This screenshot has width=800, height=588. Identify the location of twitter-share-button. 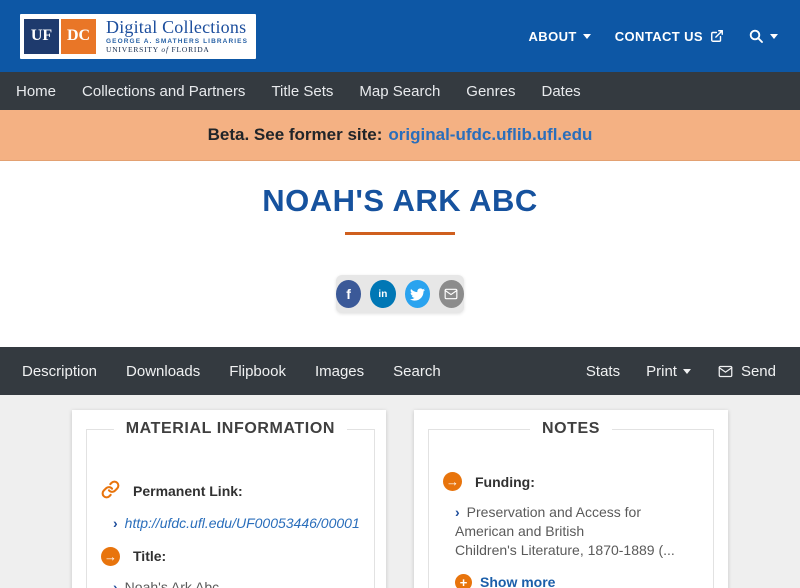
(417, 294).